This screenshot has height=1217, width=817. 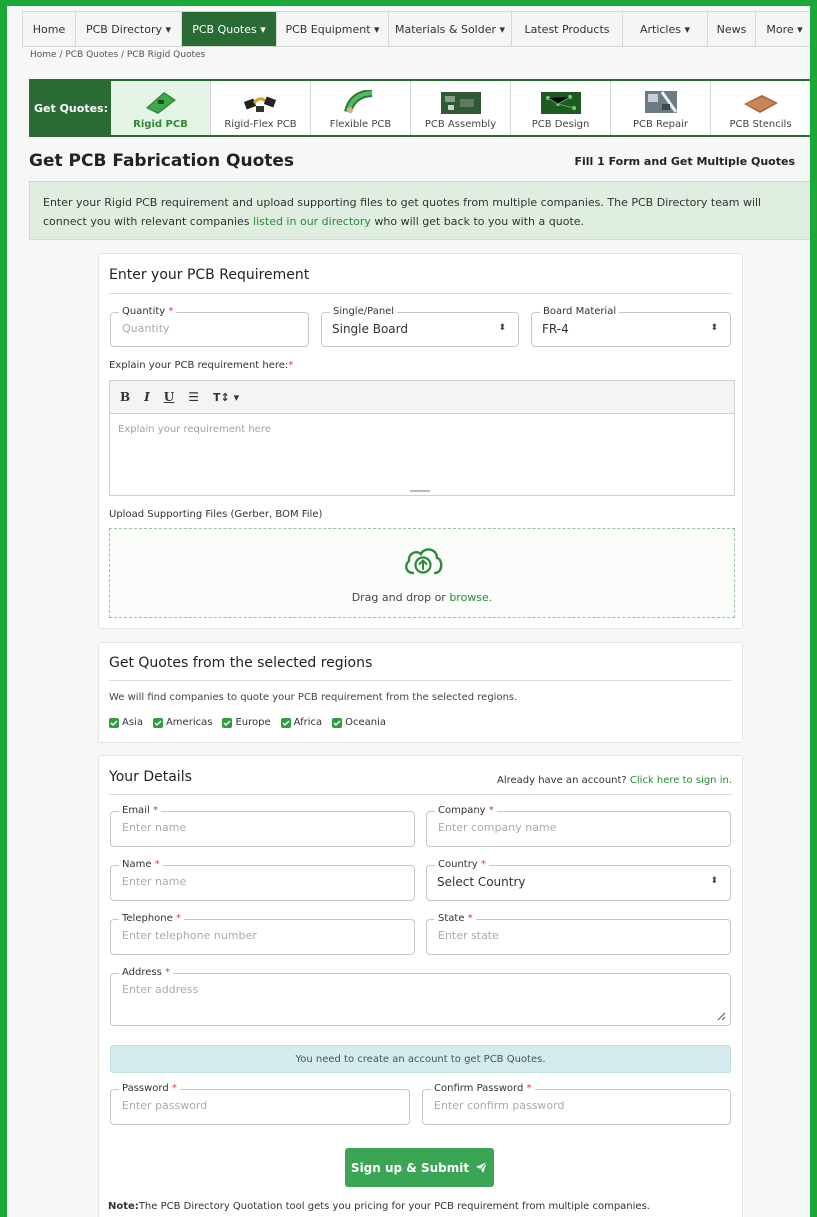 I want to click on telephone-legend: Telephone *, so click(x=151, y=918).